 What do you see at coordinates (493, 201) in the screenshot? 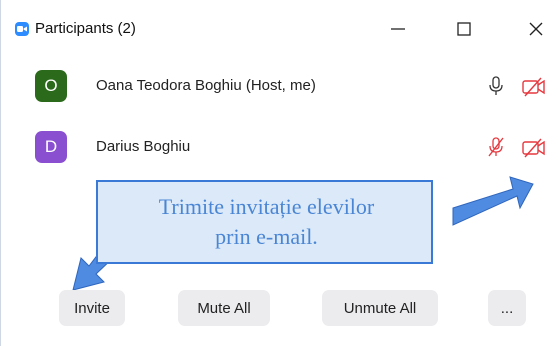
I see `arrow-to-icons` at bounding box center [493, 201].